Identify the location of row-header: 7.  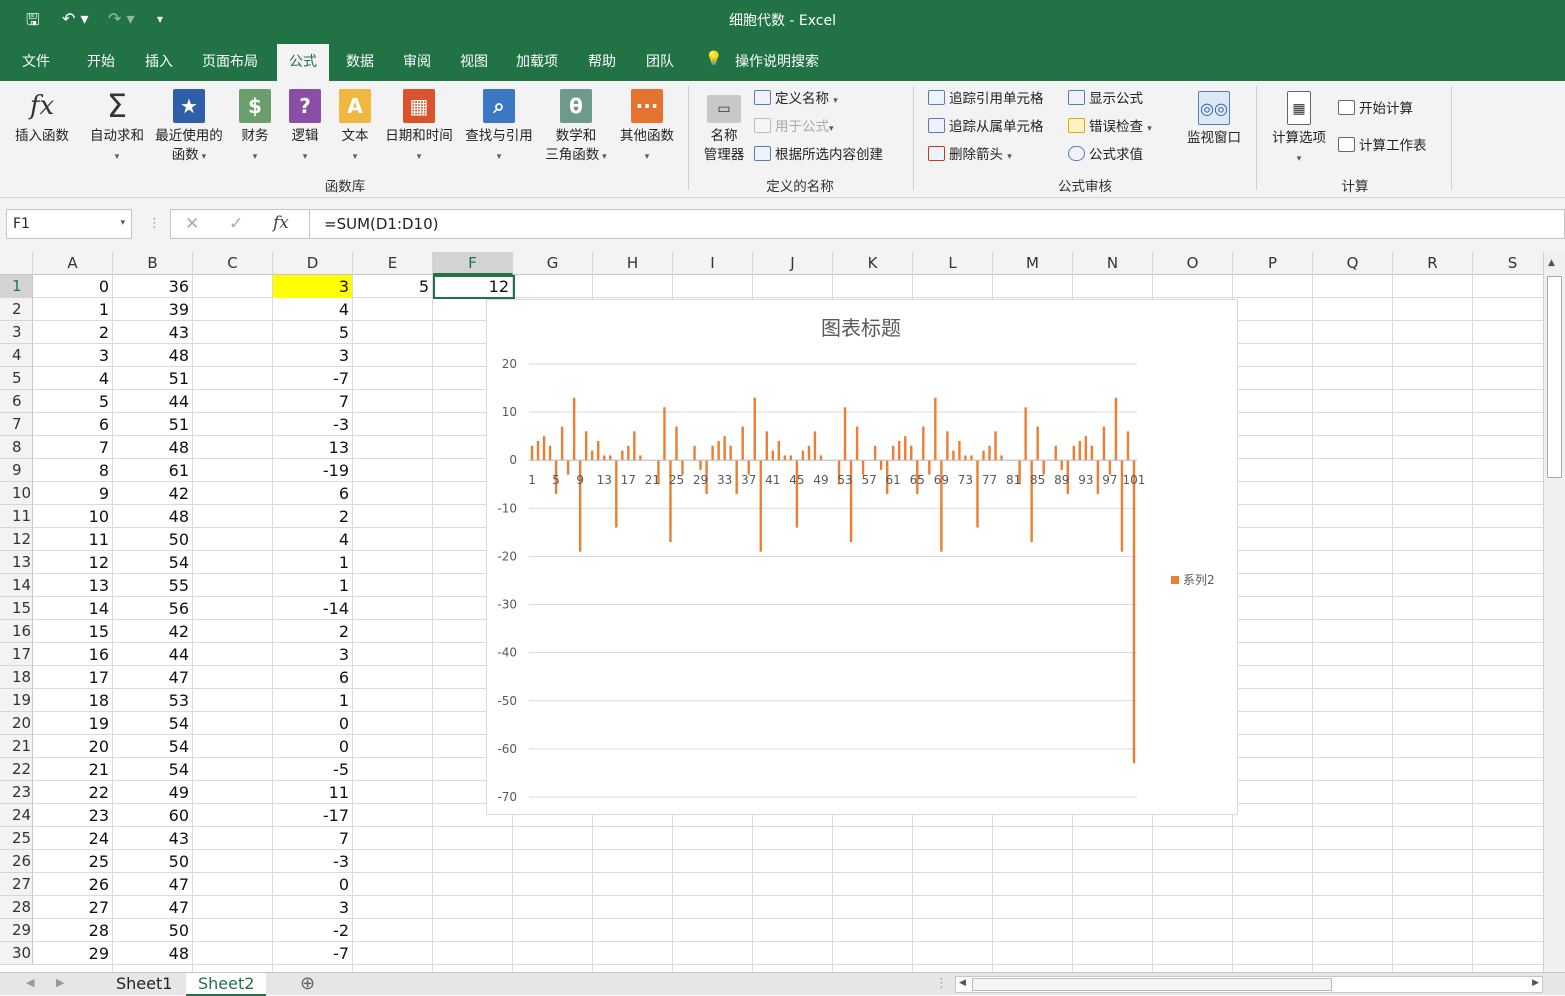
(16, 424).